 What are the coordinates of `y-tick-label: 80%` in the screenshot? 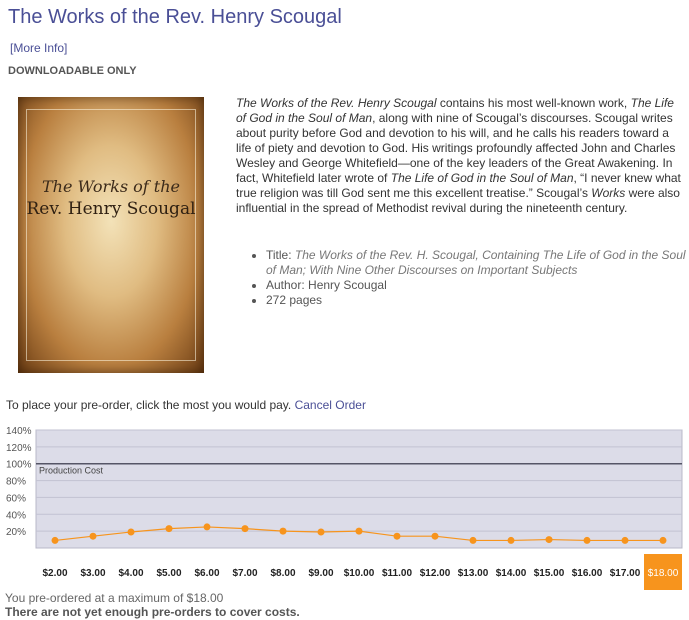 It's located at (16, 482).